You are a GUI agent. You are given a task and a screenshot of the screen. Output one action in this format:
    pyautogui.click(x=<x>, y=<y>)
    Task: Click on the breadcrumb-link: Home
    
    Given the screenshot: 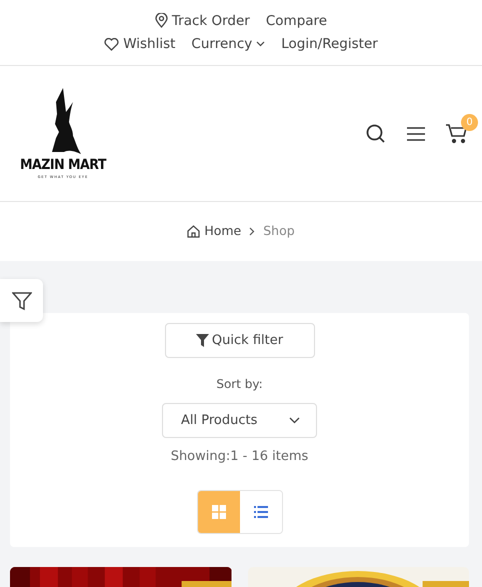 What is the action you would take?
    pyautogui.click(x=214, y=231)
    